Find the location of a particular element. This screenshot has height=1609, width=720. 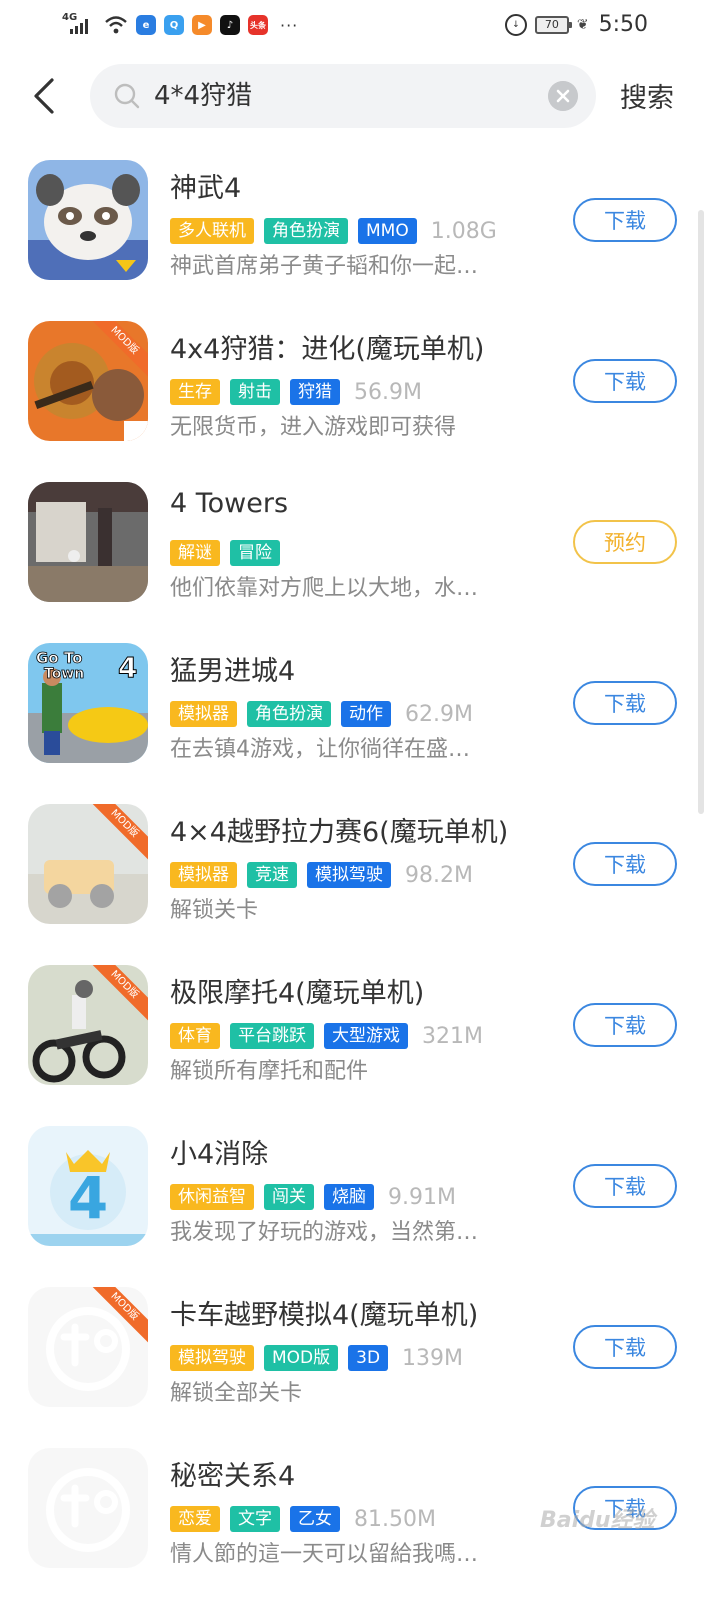

category-tag: 模拟驾驶 is located at coordinates (212, 1358).